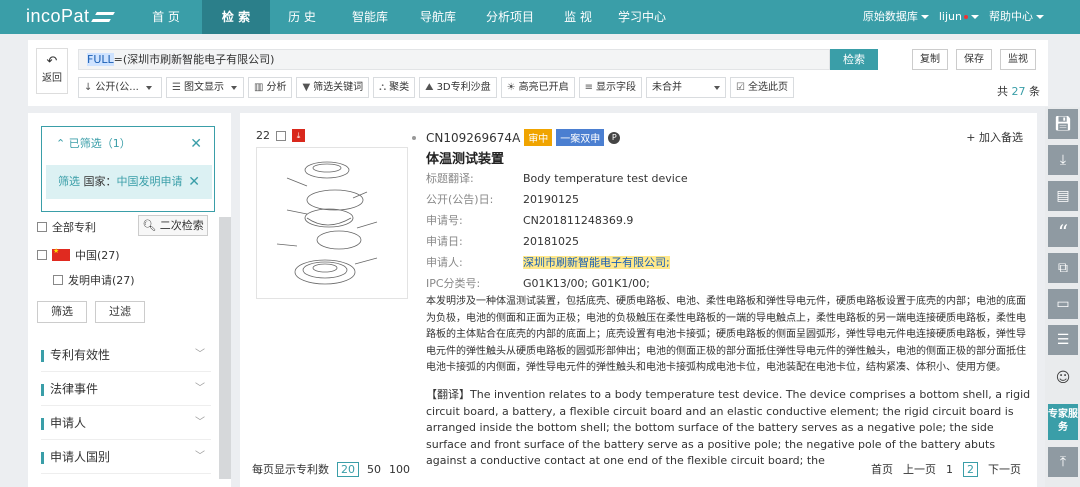  Describe the element at coordinates (394, 87) in the screenshot. I see `cluster-button: ⛬ 聚类` at that location.